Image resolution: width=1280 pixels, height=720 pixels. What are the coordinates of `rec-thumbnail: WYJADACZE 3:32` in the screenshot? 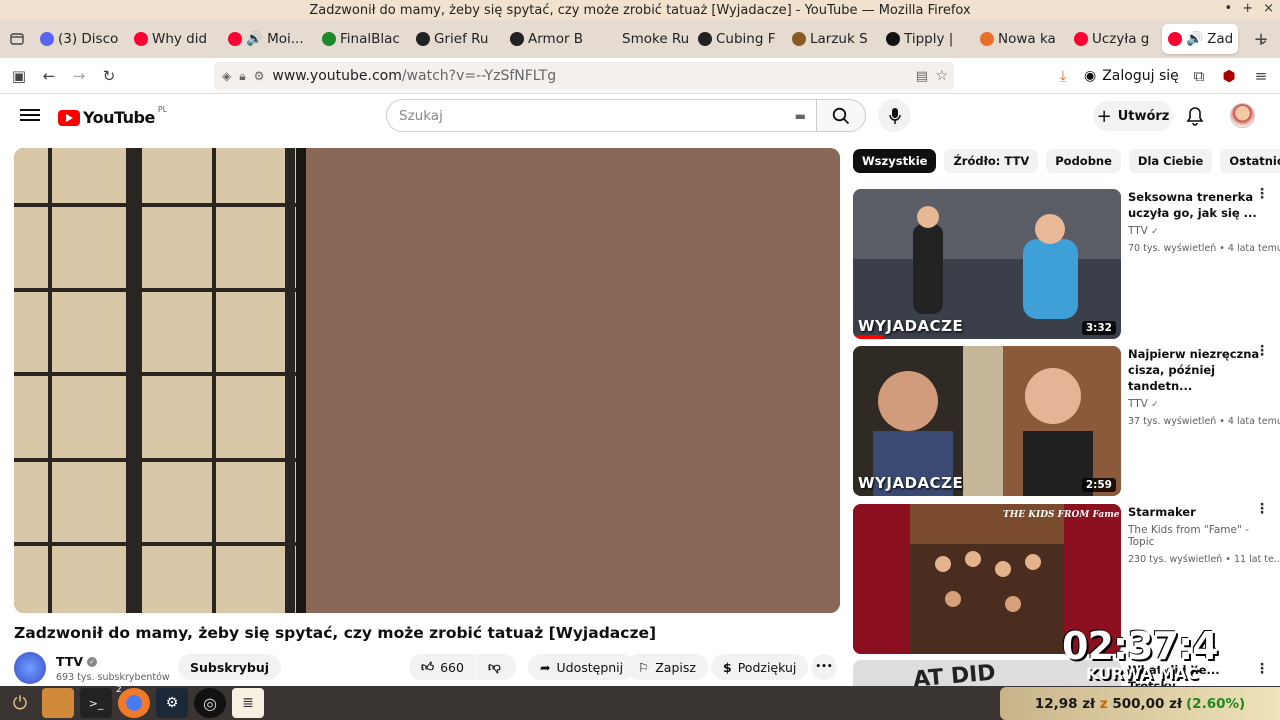 It's located at (987, 264).